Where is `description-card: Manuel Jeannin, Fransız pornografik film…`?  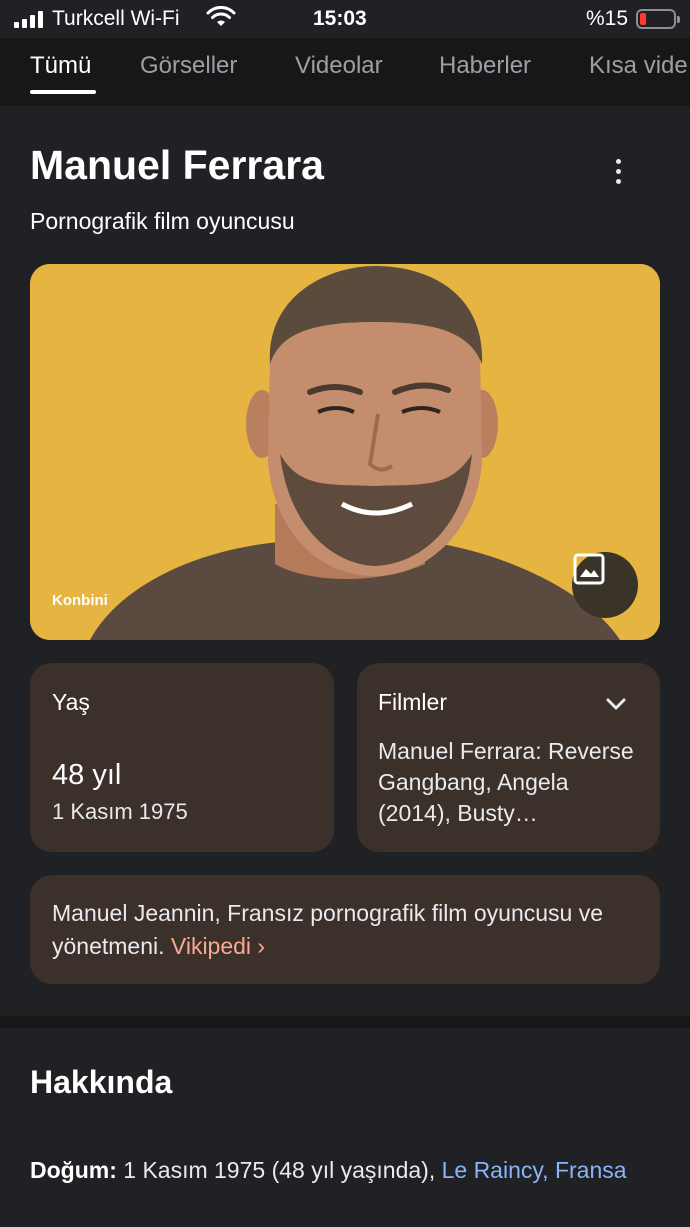
description-card: Manuel Jeannin, Fransız pornografik film… is located at coordinates (345, 929).